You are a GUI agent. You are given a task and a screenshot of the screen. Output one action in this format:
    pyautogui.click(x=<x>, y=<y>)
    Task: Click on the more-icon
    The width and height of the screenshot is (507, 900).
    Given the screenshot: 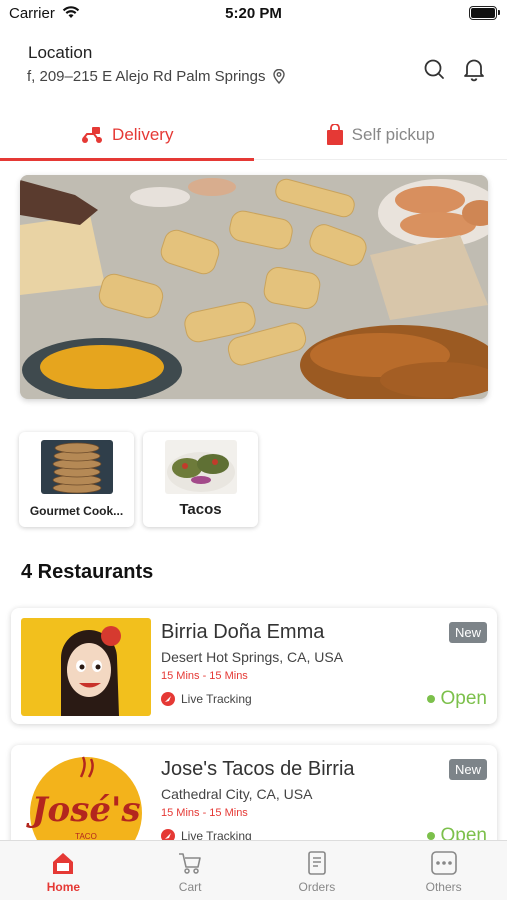 What is the action you would take?
    pyautogui.click(x=443, y=863)
    